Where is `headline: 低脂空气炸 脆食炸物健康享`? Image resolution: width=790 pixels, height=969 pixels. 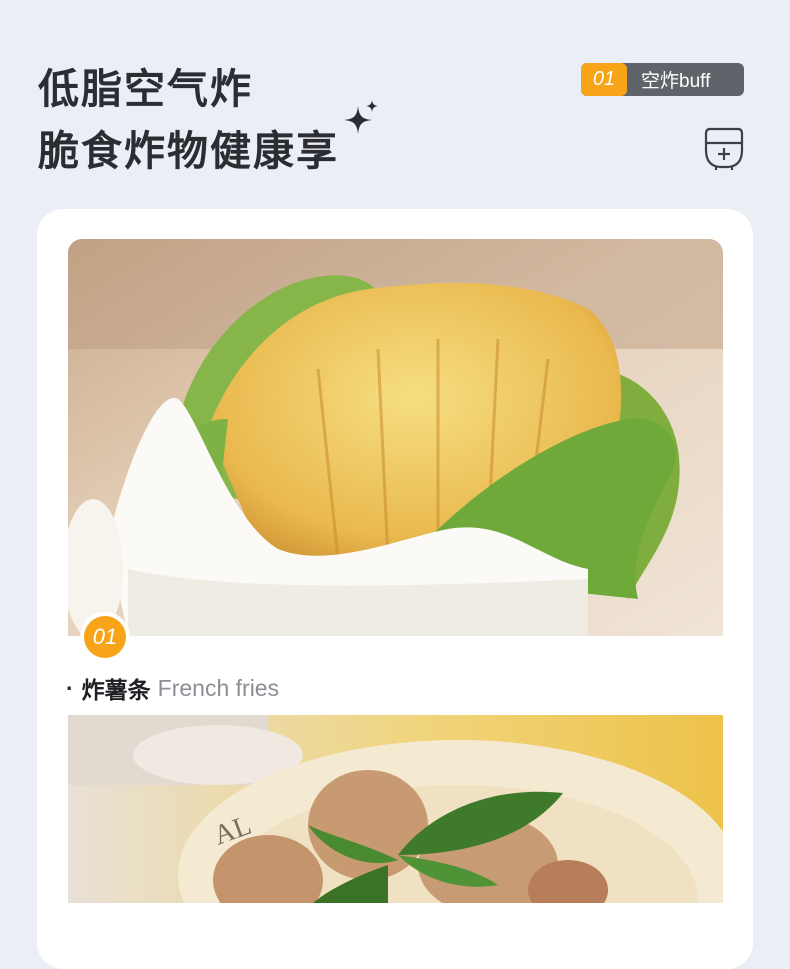 headline: 低脂空气炸 脆食炸物健康享 is located at coordinates (188, 120).